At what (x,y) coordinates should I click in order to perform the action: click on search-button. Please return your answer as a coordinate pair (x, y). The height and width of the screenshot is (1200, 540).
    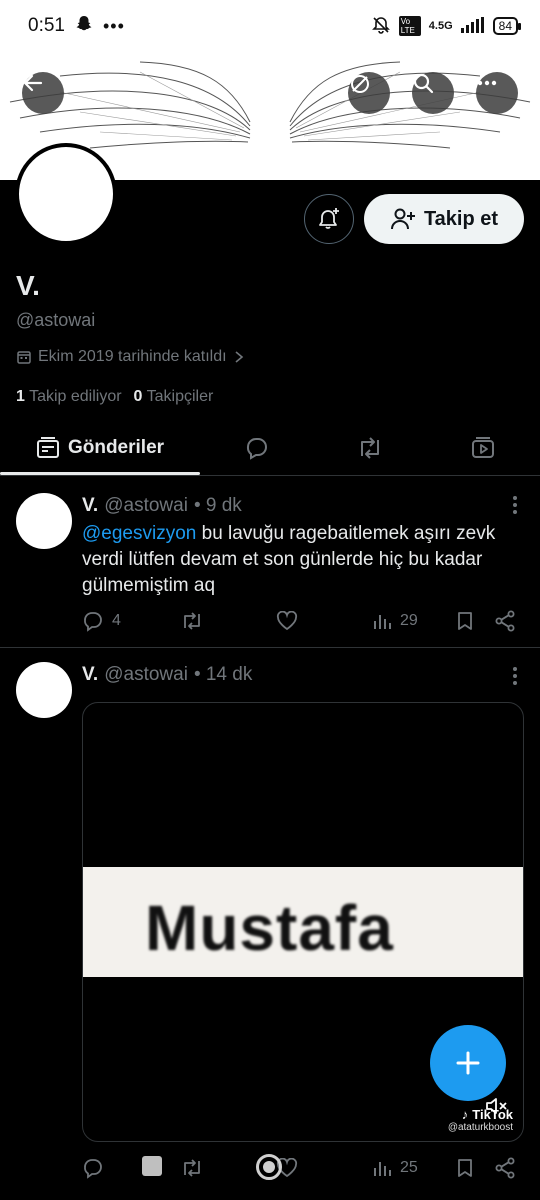
    Looking at the image, I should click on (433, 93).